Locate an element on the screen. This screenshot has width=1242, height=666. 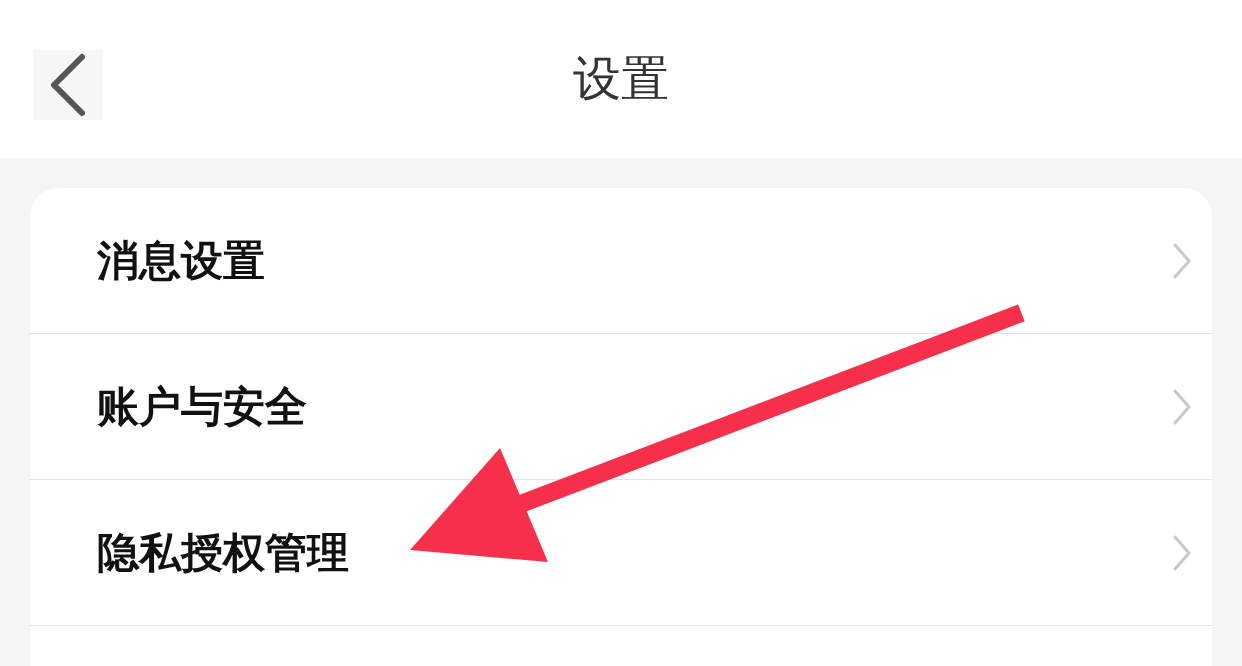
back-icon is located at coordinates (68, 85).